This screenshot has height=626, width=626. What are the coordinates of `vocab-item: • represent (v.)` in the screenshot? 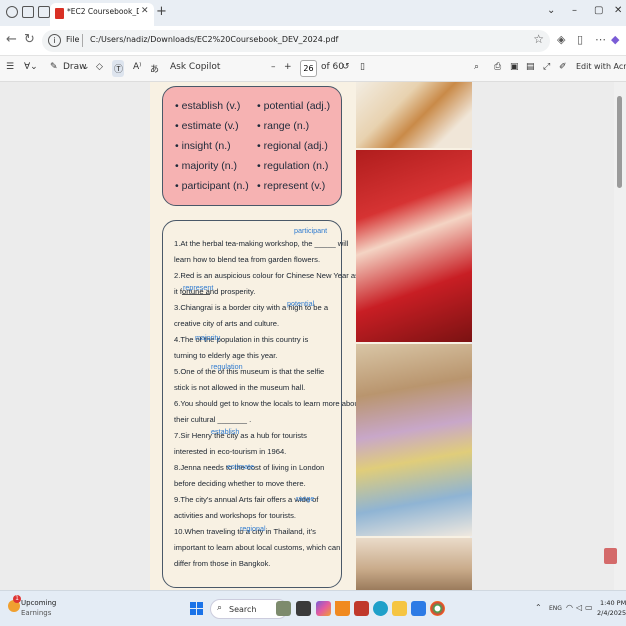 It's located at (291, 186).